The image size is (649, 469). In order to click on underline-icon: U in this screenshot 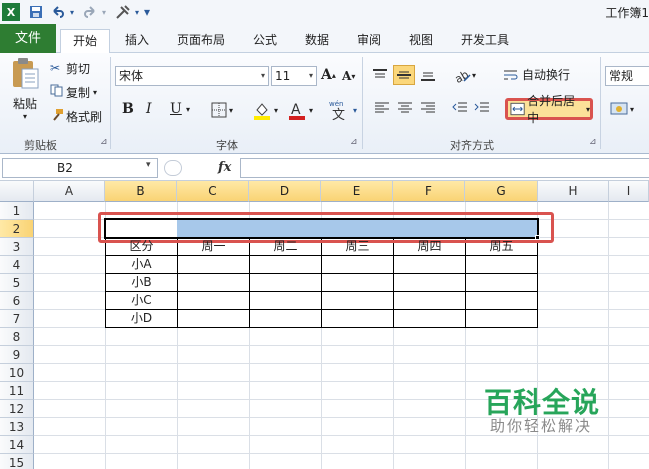, I will do `click(176, 109)`.